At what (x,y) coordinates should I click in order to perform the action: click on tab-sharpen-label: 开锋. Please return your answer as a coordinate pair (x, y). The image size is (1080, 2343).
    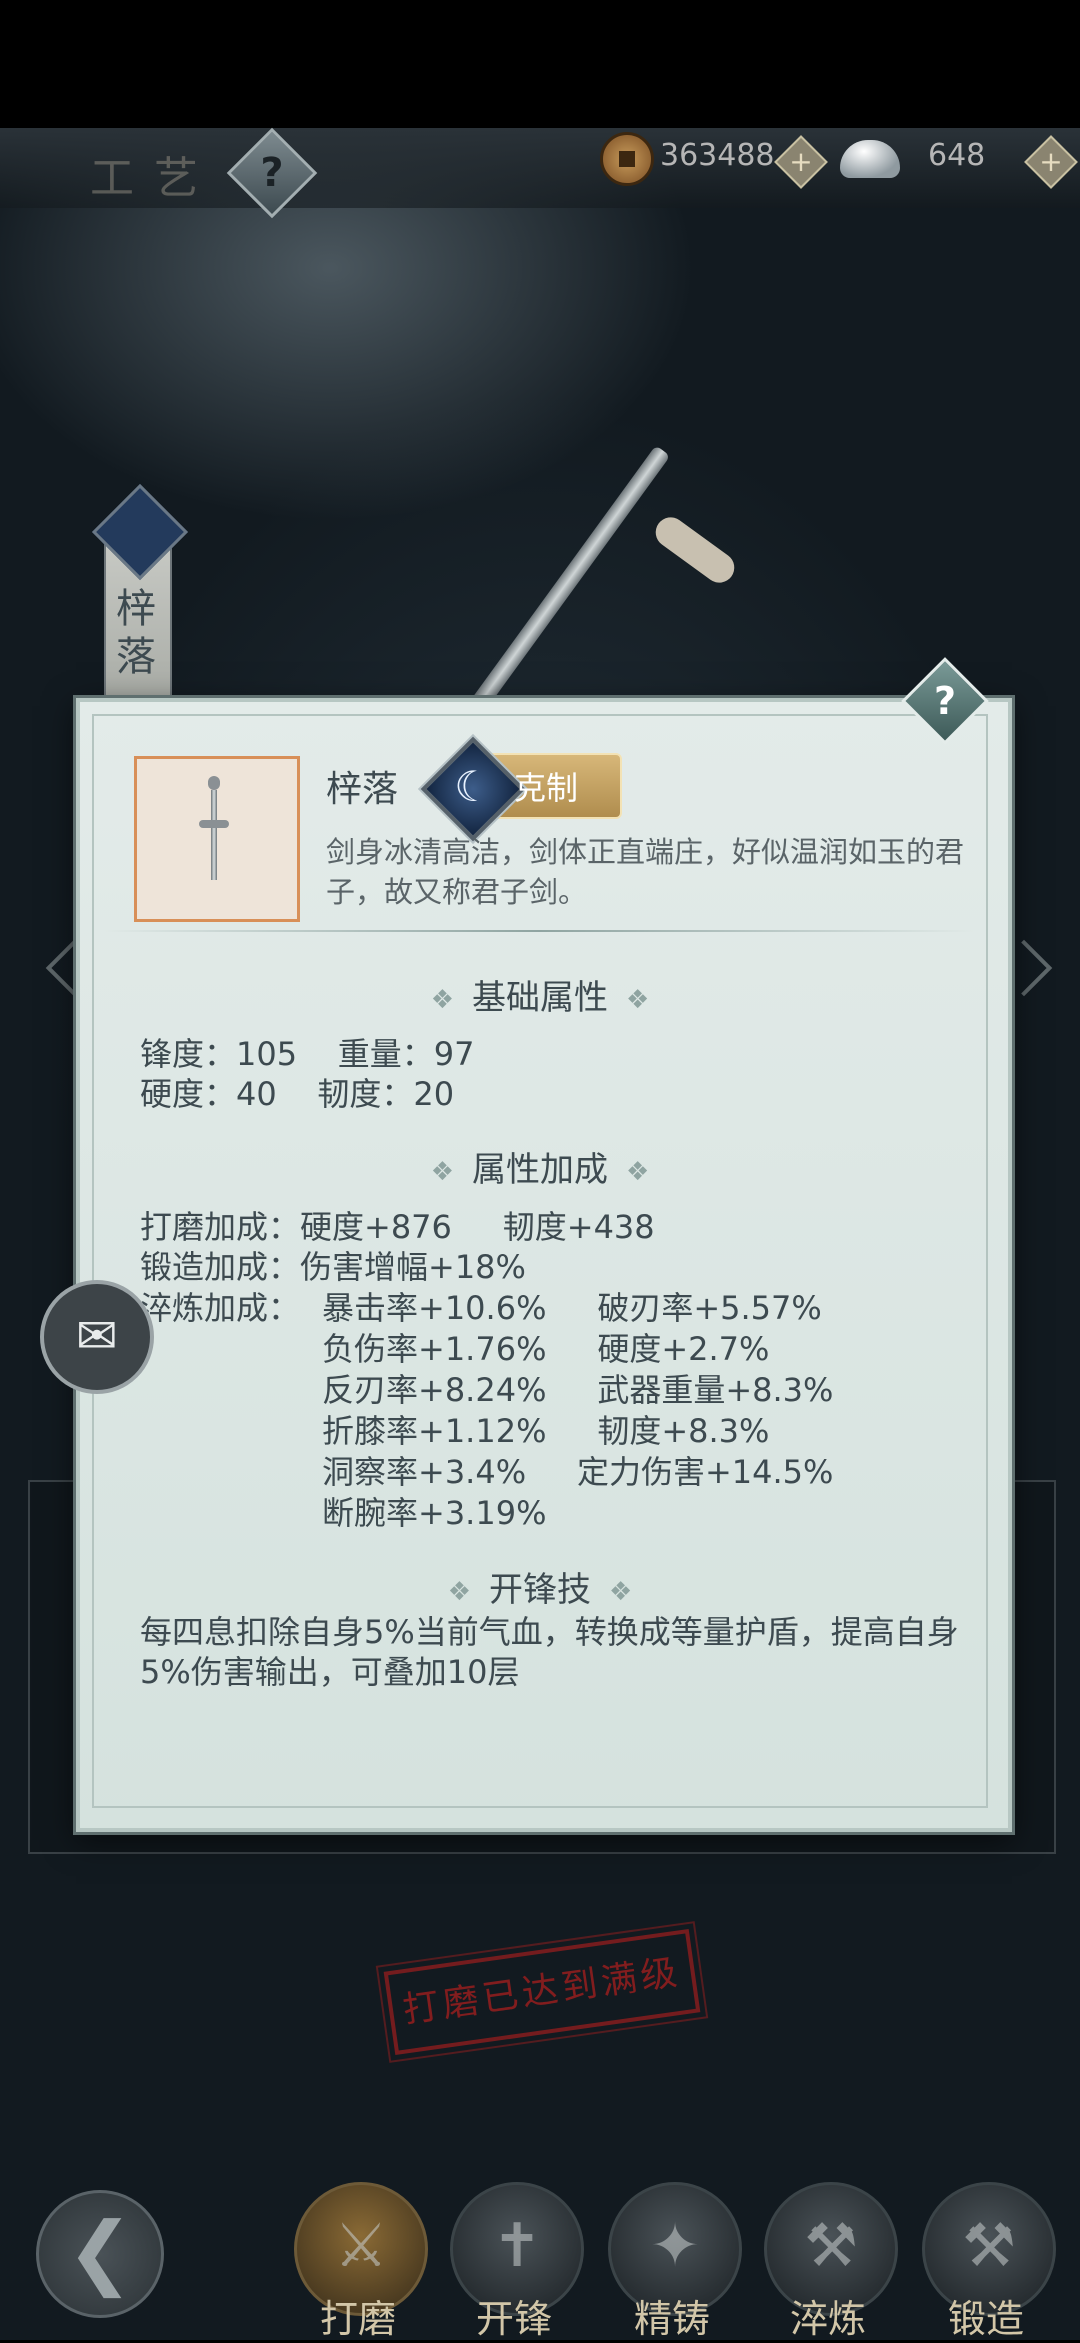
    Looking at the image, I should click on (513, 2319).